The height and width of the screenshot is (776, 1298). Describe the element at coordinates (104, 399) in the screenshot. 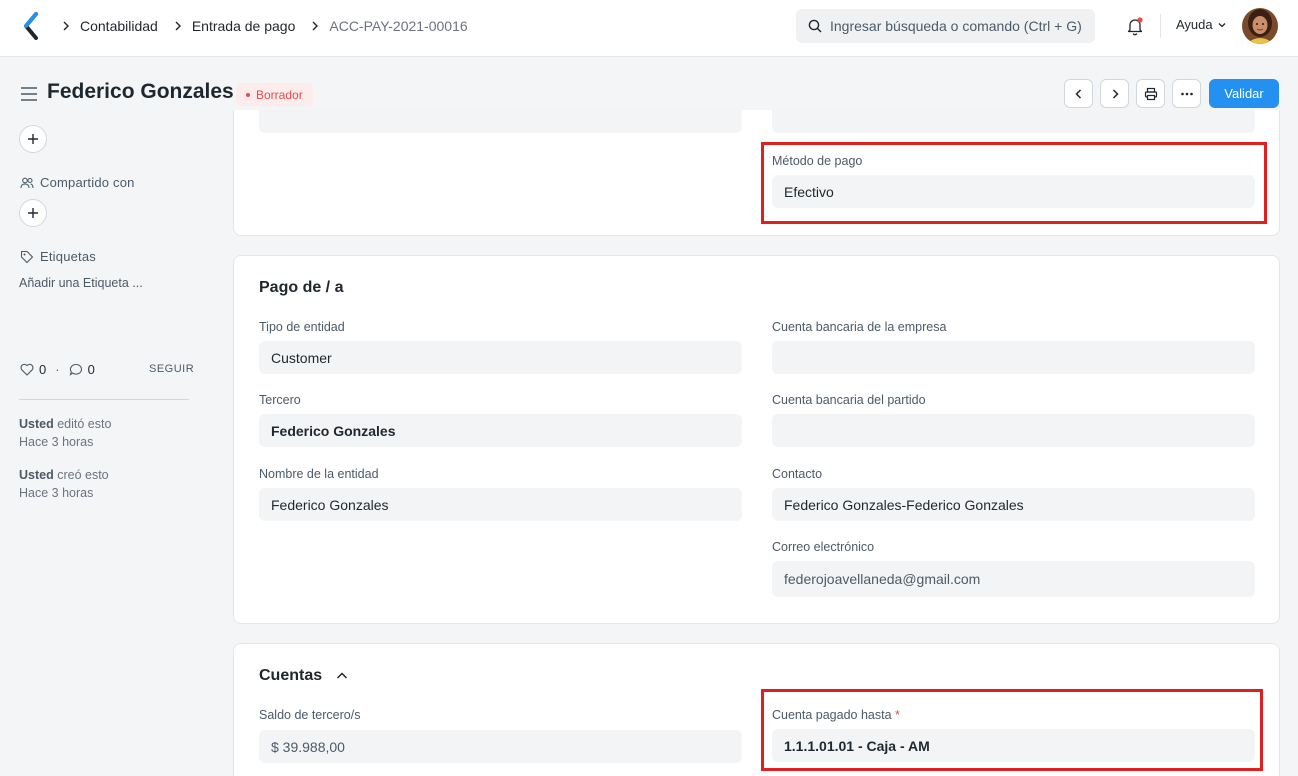

I see `sidebar-divider` at that location.